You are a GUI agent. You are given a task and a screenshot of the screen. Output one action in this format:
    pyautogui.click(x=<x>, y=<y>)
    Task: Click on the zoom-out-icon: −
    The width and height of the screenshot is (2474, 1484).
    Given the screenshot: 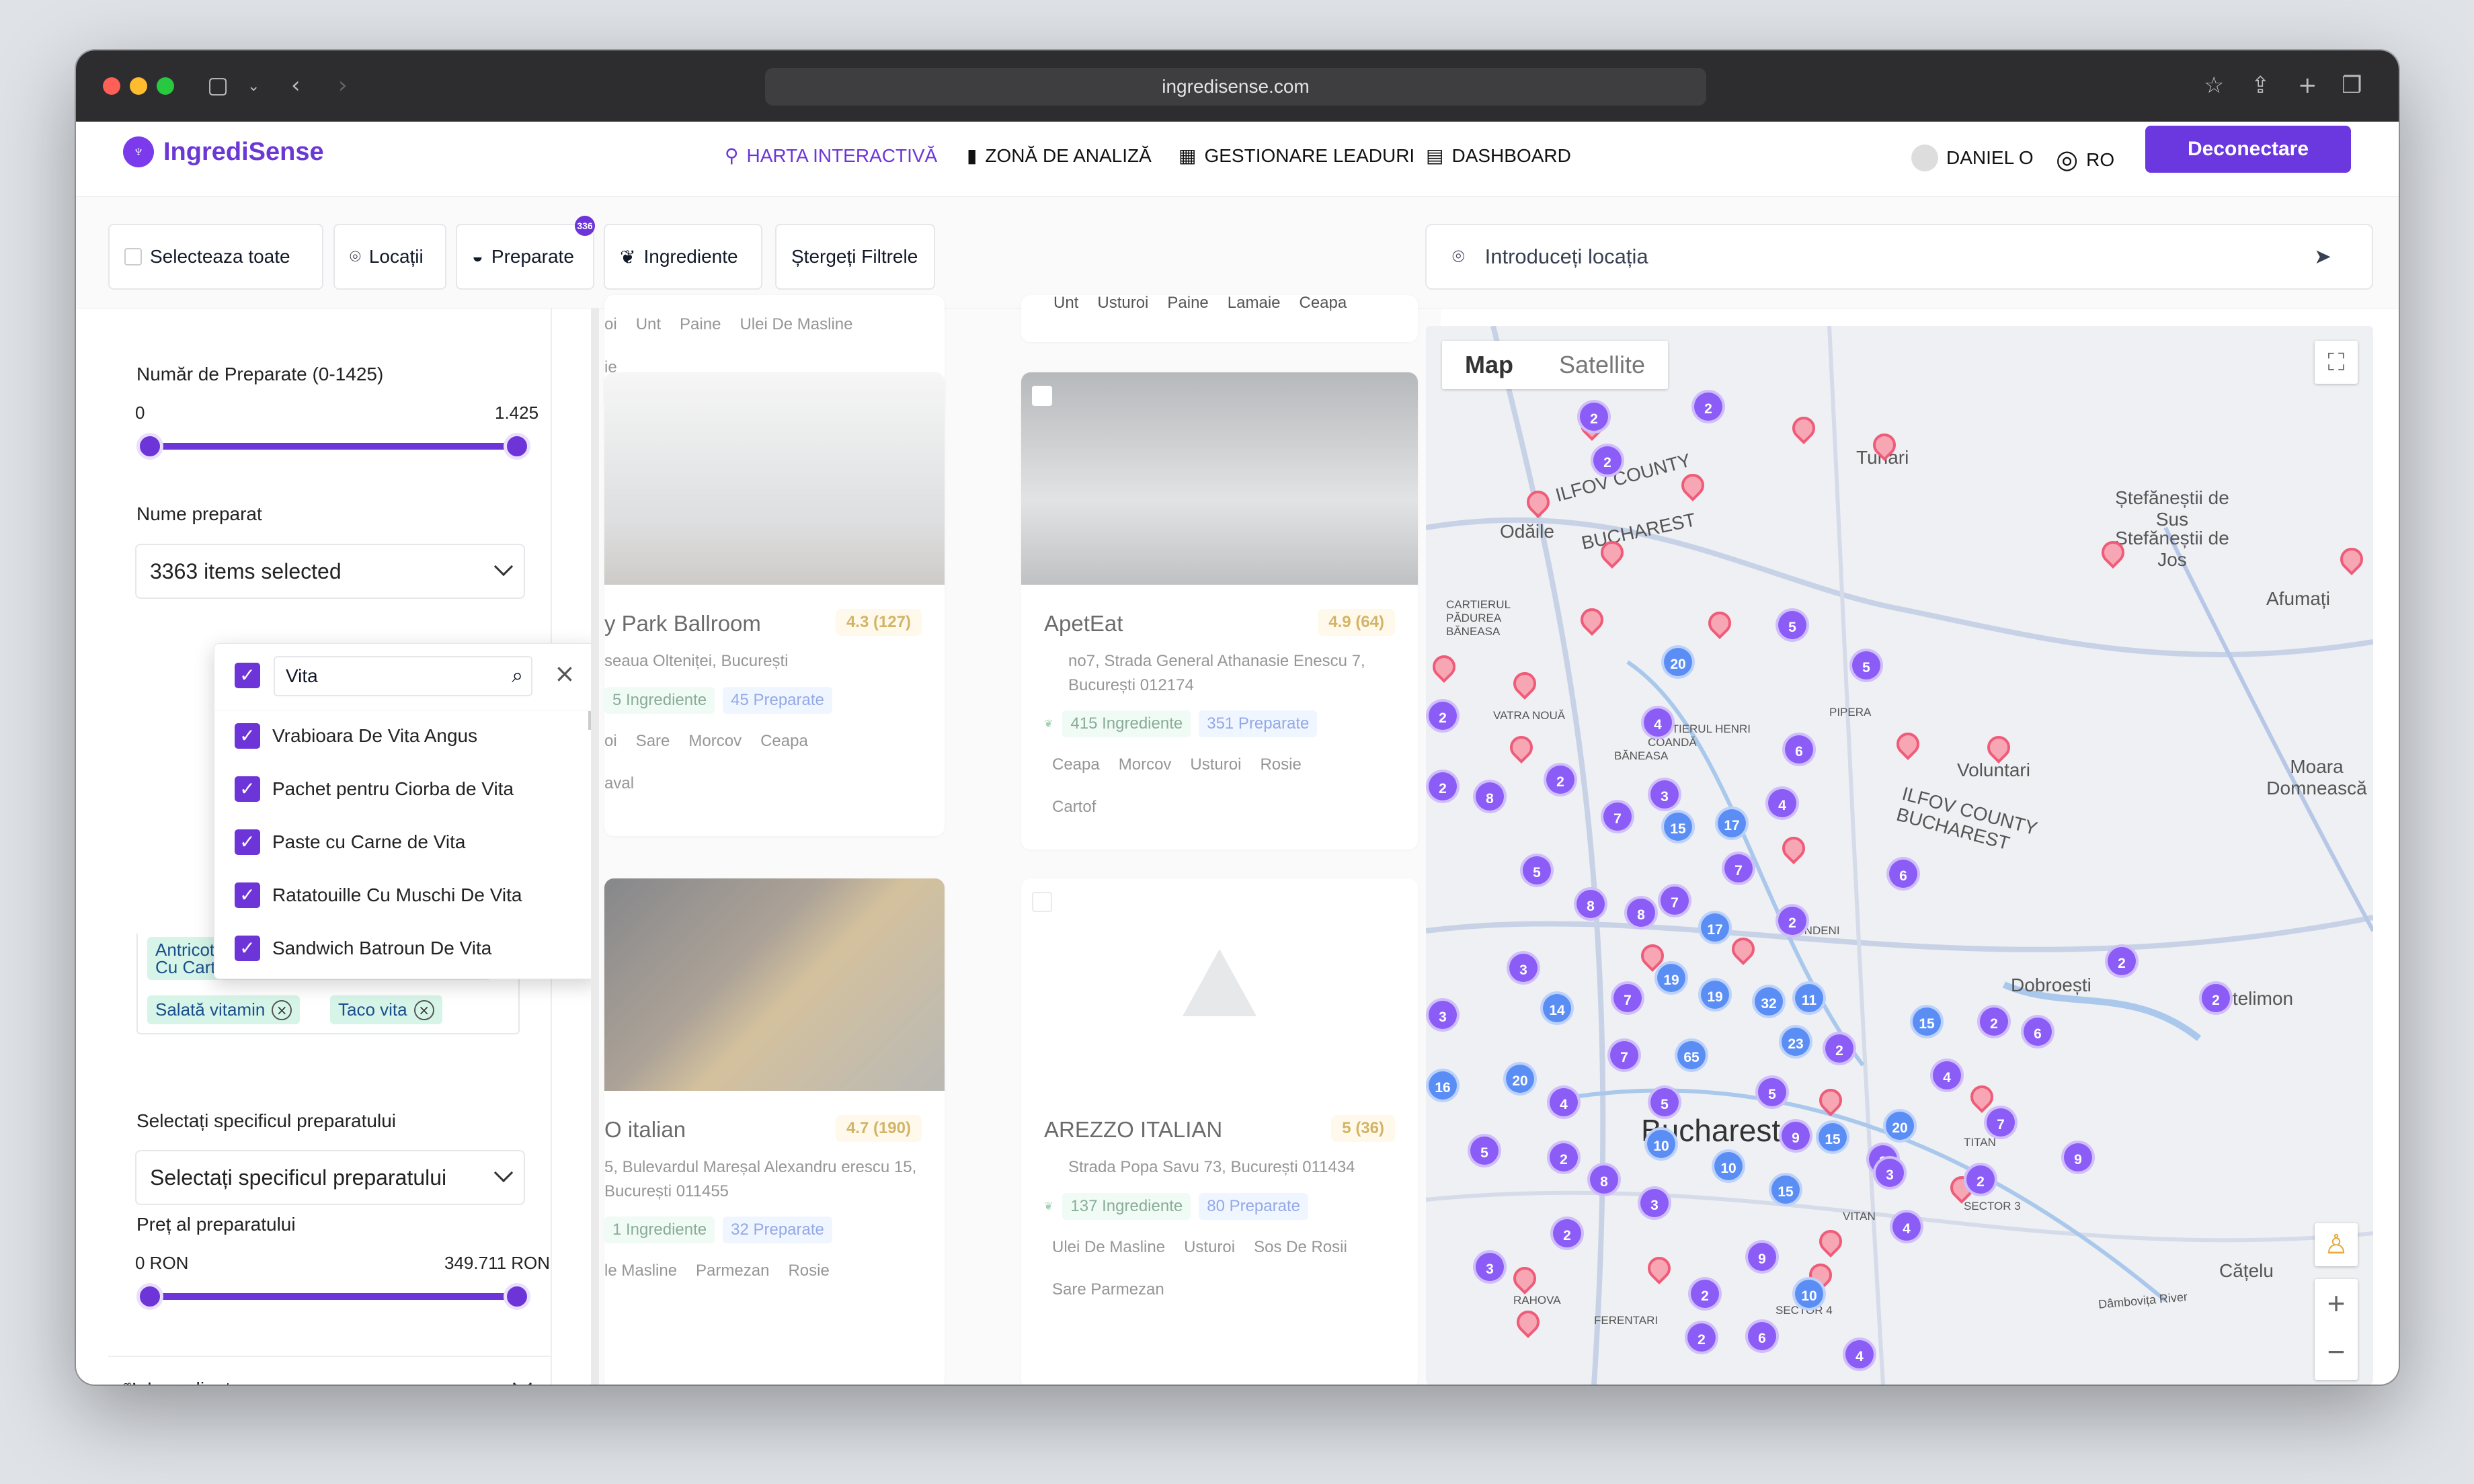 What is the action you would take?
    pyautogui.click(x=2336, y=1351)
    